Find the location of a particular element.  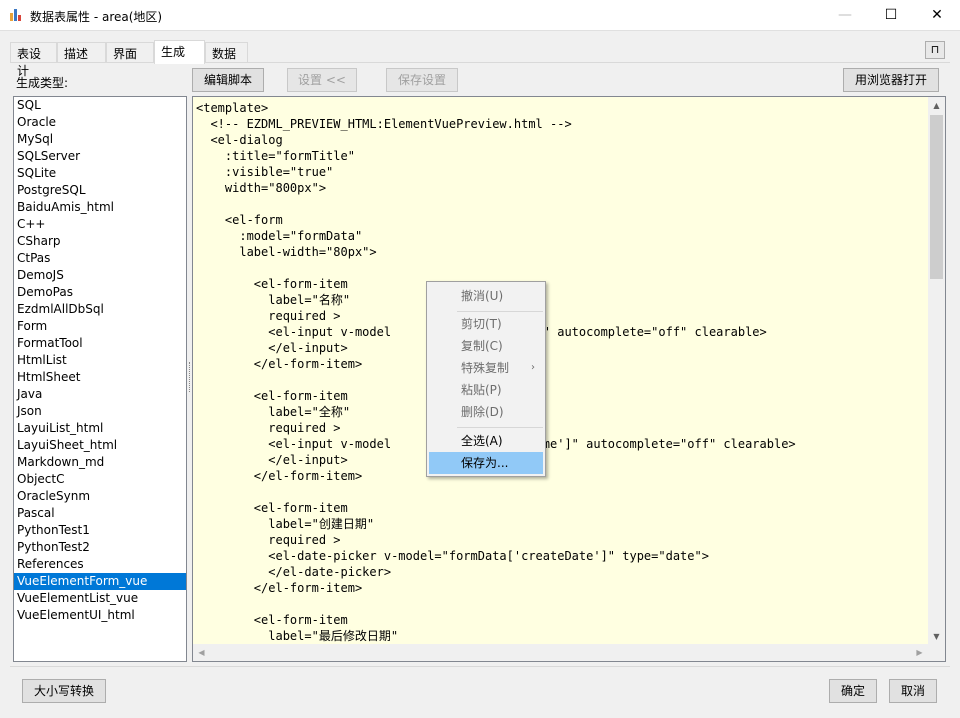

code-line: label-width="80px"> is located at coordinates (286, 252).